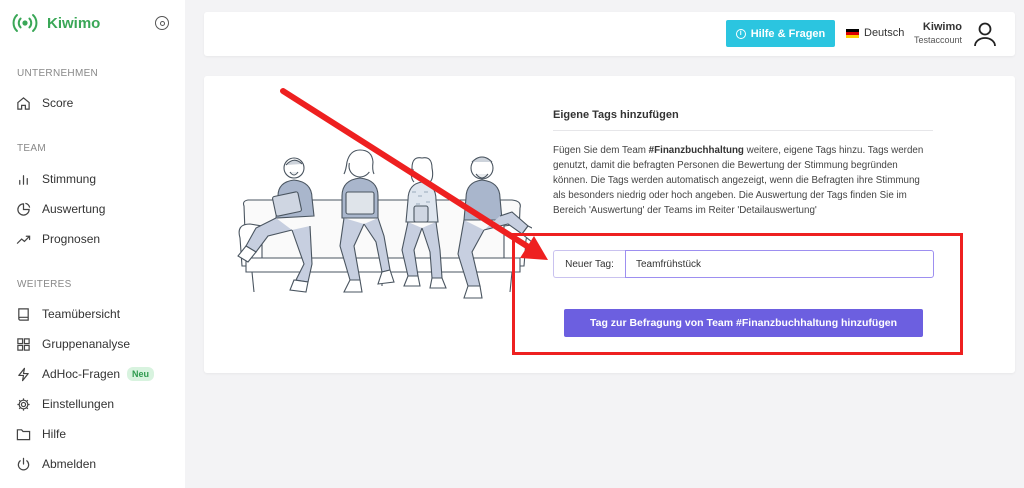  Describe the element at coordinates (69, 179) in the screenshot. I see `sidebar-item-label: Stimmung` at that location.